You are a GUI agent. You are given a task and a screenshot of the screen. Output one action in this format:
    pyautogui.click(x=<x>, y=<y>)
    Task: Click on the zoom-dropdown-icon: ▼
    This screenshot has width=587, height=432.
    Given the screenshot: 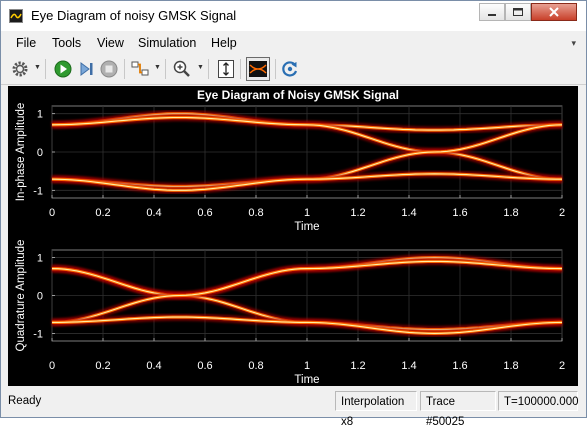 What is the action you would take?
    pyautogui.click(x=200, y=67)
    